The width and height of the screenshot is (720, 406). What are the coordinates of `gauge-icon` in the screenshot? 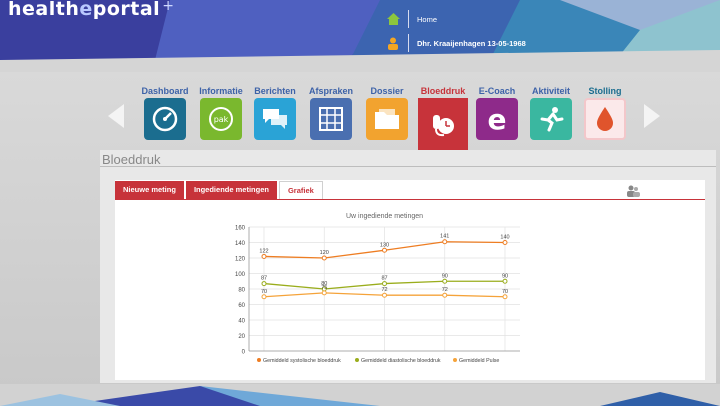 It's located at (165, 119).